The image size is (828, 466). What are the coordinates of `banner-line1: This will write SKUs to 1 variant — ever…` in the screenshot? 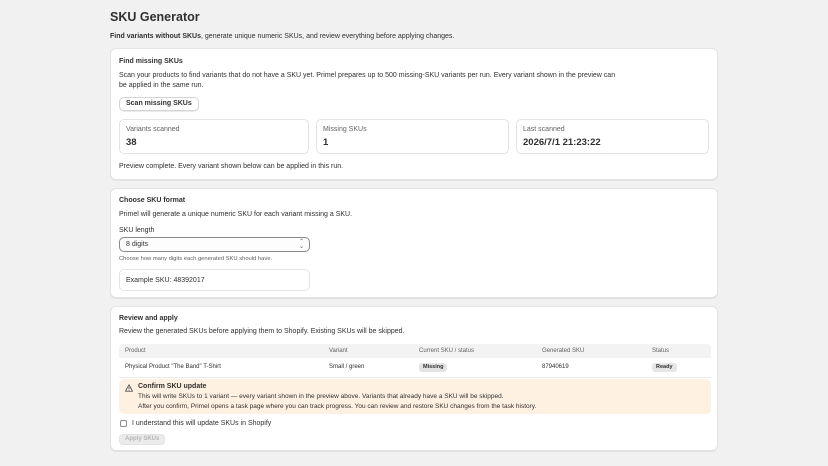 It's located at (321, 396).